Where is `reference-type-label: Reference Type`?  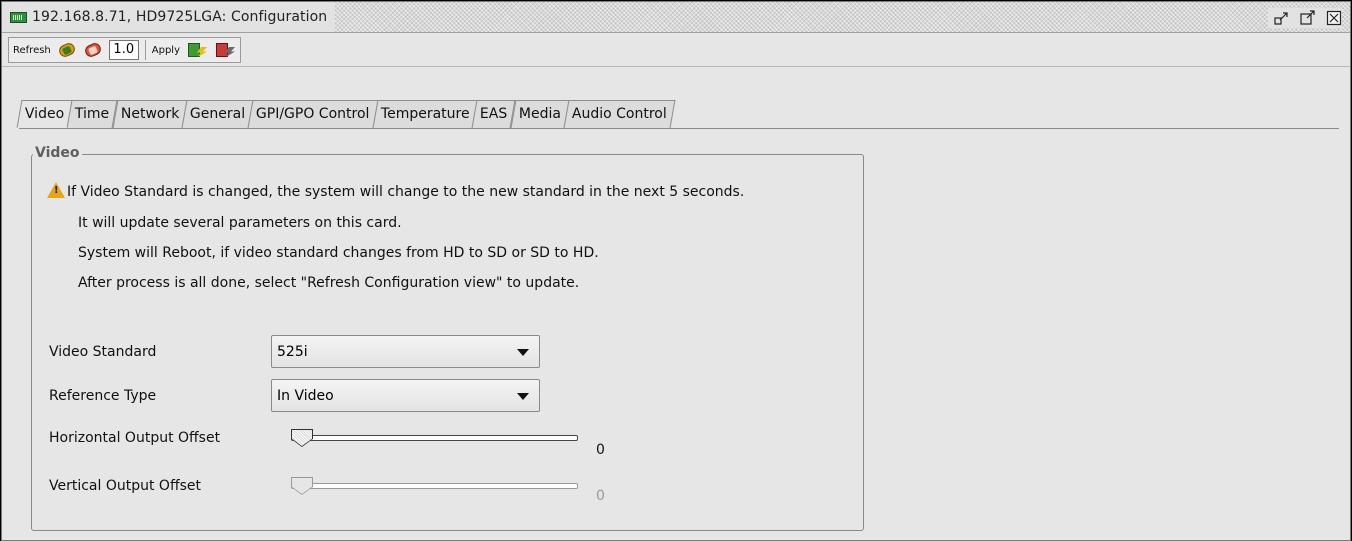 reference-type-label: Reference Type is located at coordinates (103, 396).